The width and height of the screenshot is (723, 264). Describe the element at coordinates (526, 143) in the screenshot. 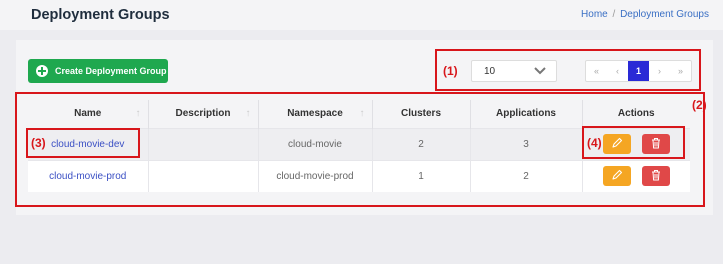

I see `row-applications: 3` at that location.